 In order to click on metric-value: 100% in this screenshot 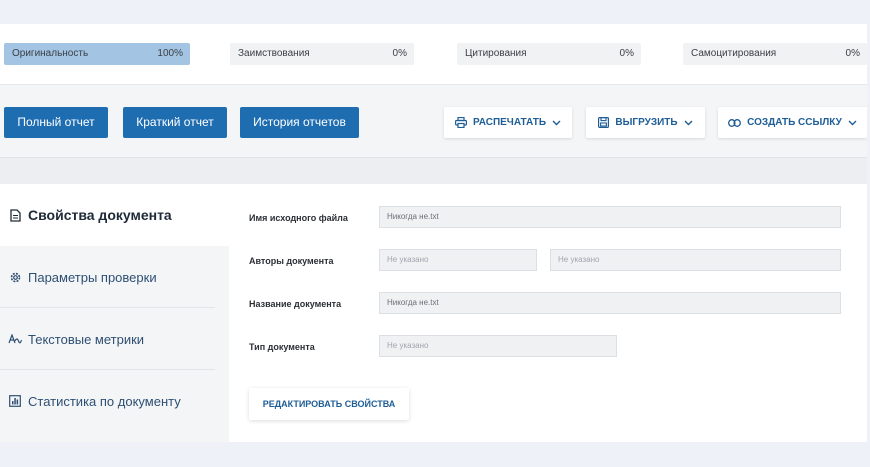, I will do `click(170, 53)`.